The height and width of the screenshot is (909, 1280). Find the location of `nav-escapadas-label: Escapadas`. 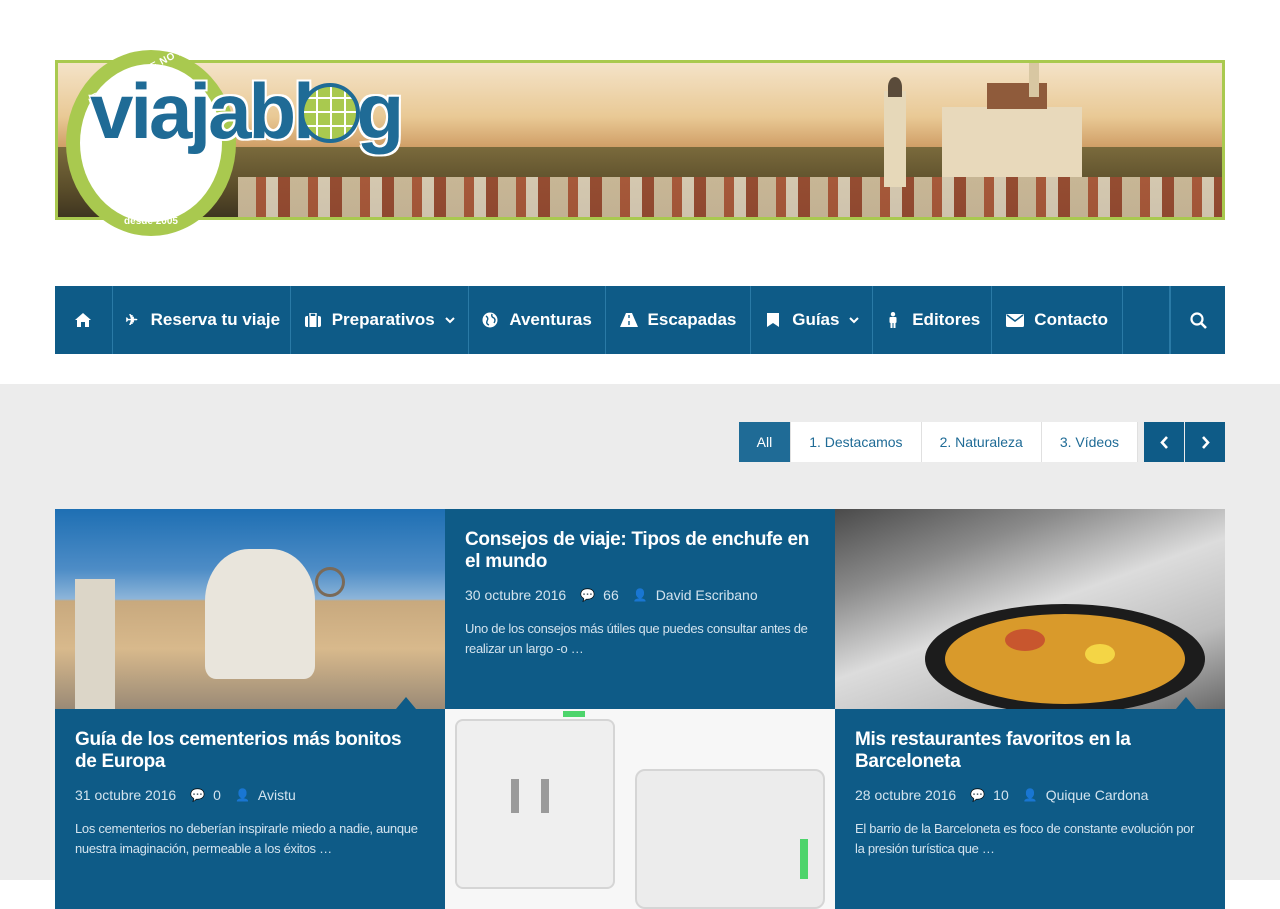

nav-escapadas-label: Escapadas is located at coordinates (692, 319).